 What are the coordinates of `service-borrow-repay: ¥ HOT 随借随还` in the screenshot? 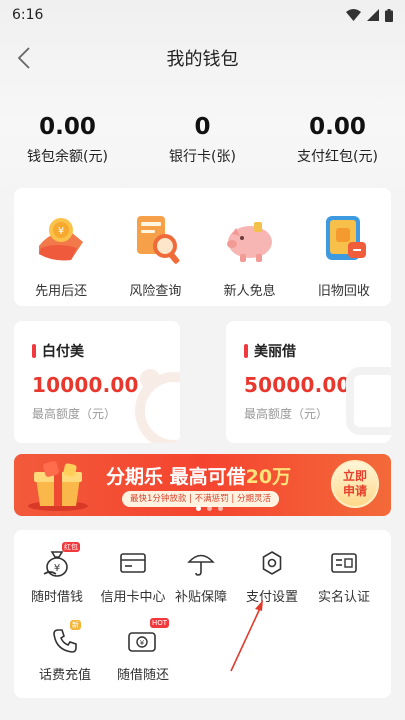 It's located at (143, 650).